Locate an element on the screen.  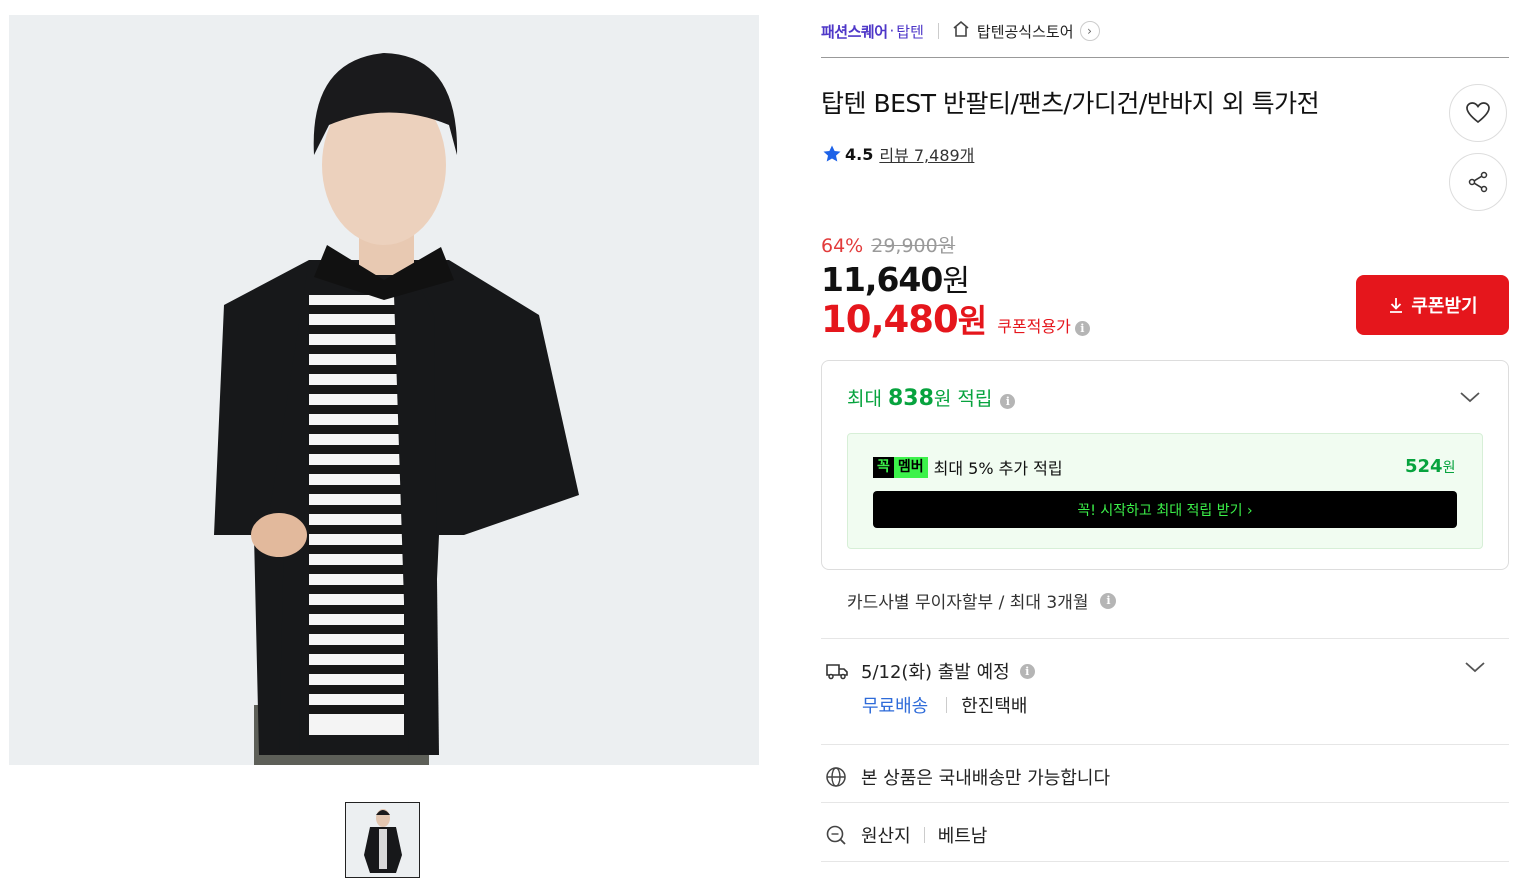
shipping-row: 5/12(화) 출발 예정 i is located at coordinates (930, 671).